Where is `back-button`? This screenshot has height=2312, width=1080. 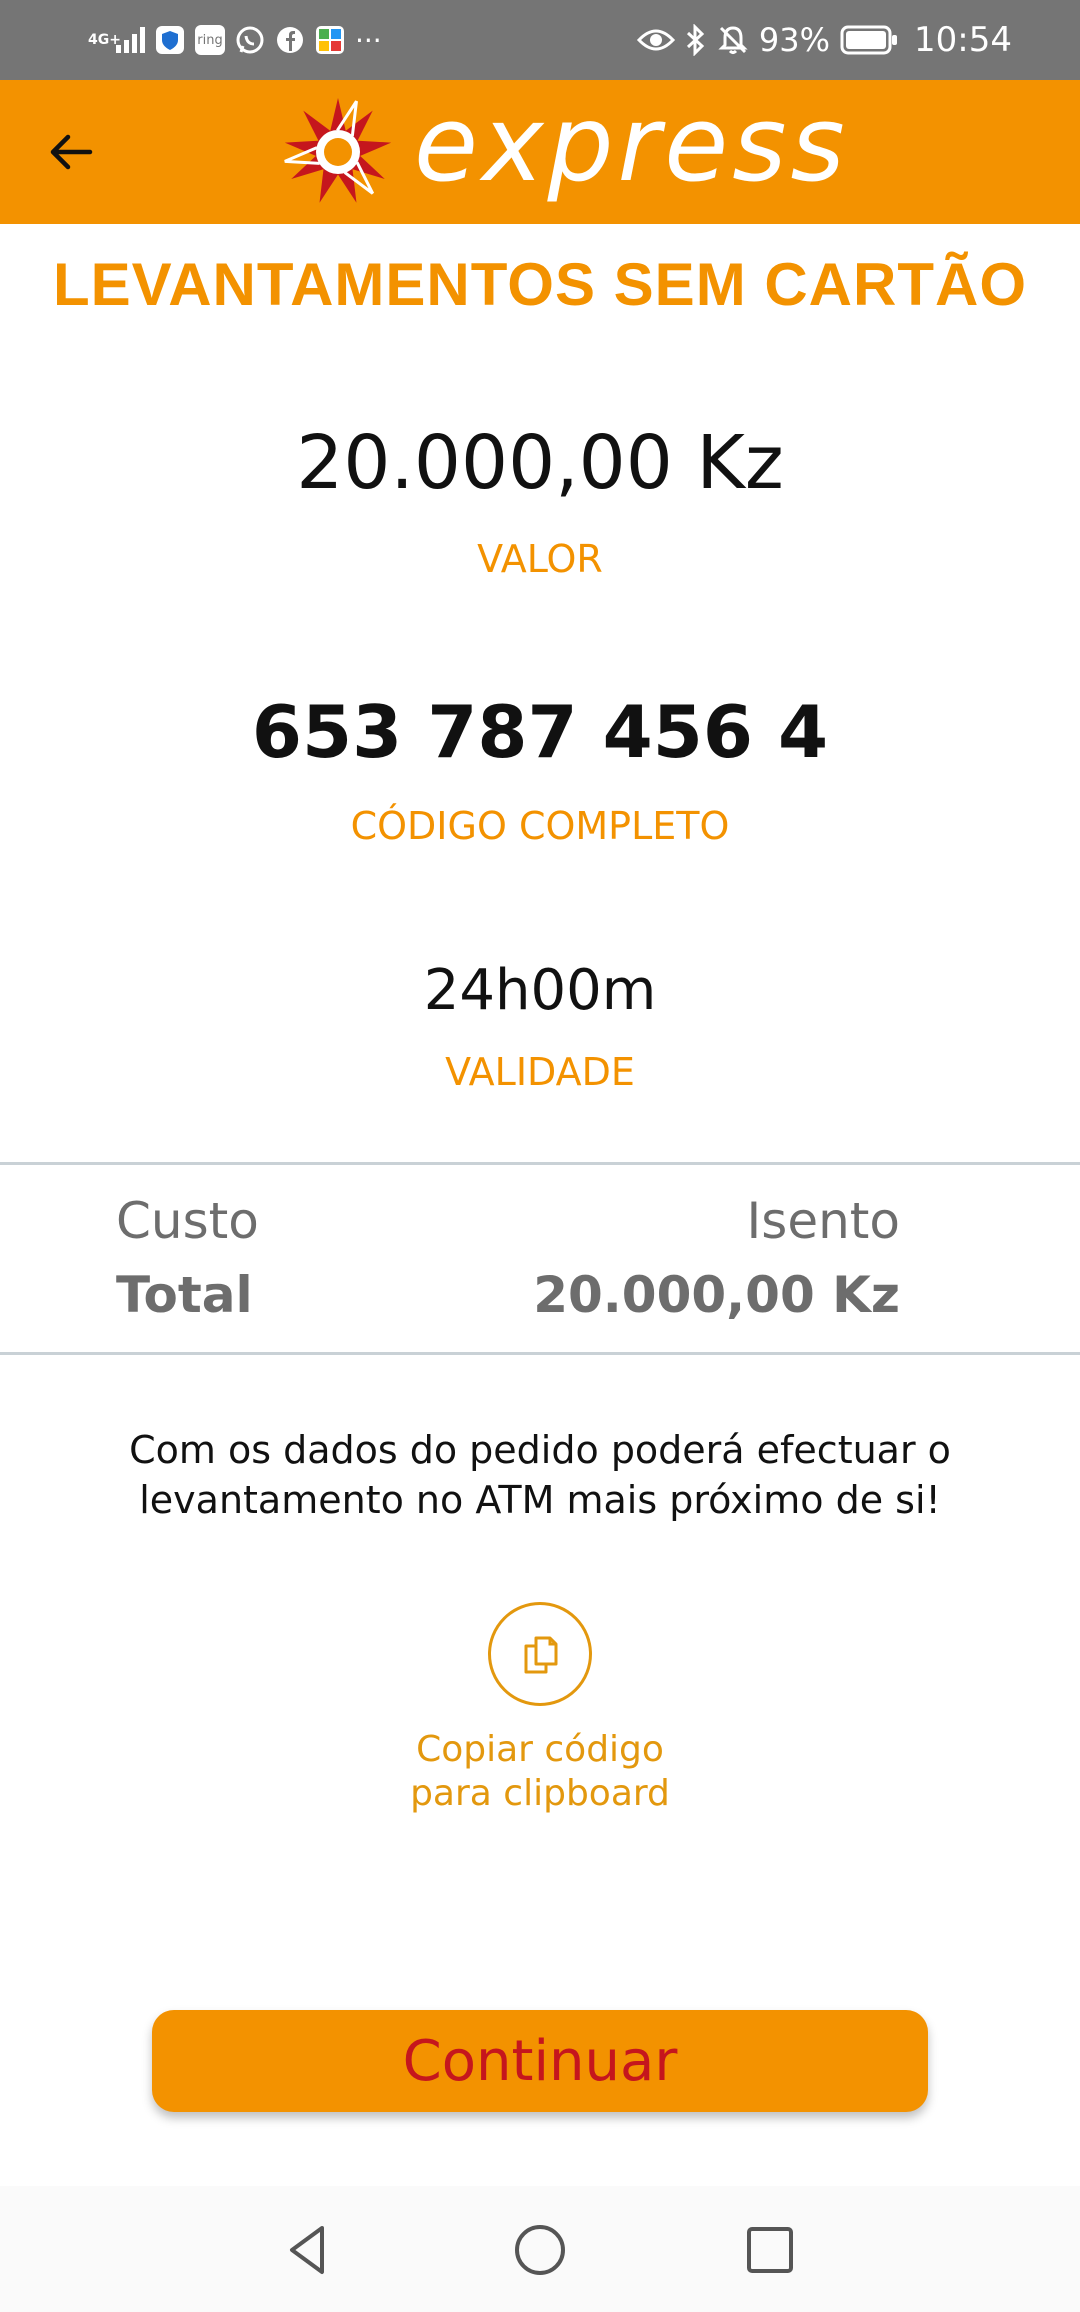
back-button is located at coordinates (72, 152).